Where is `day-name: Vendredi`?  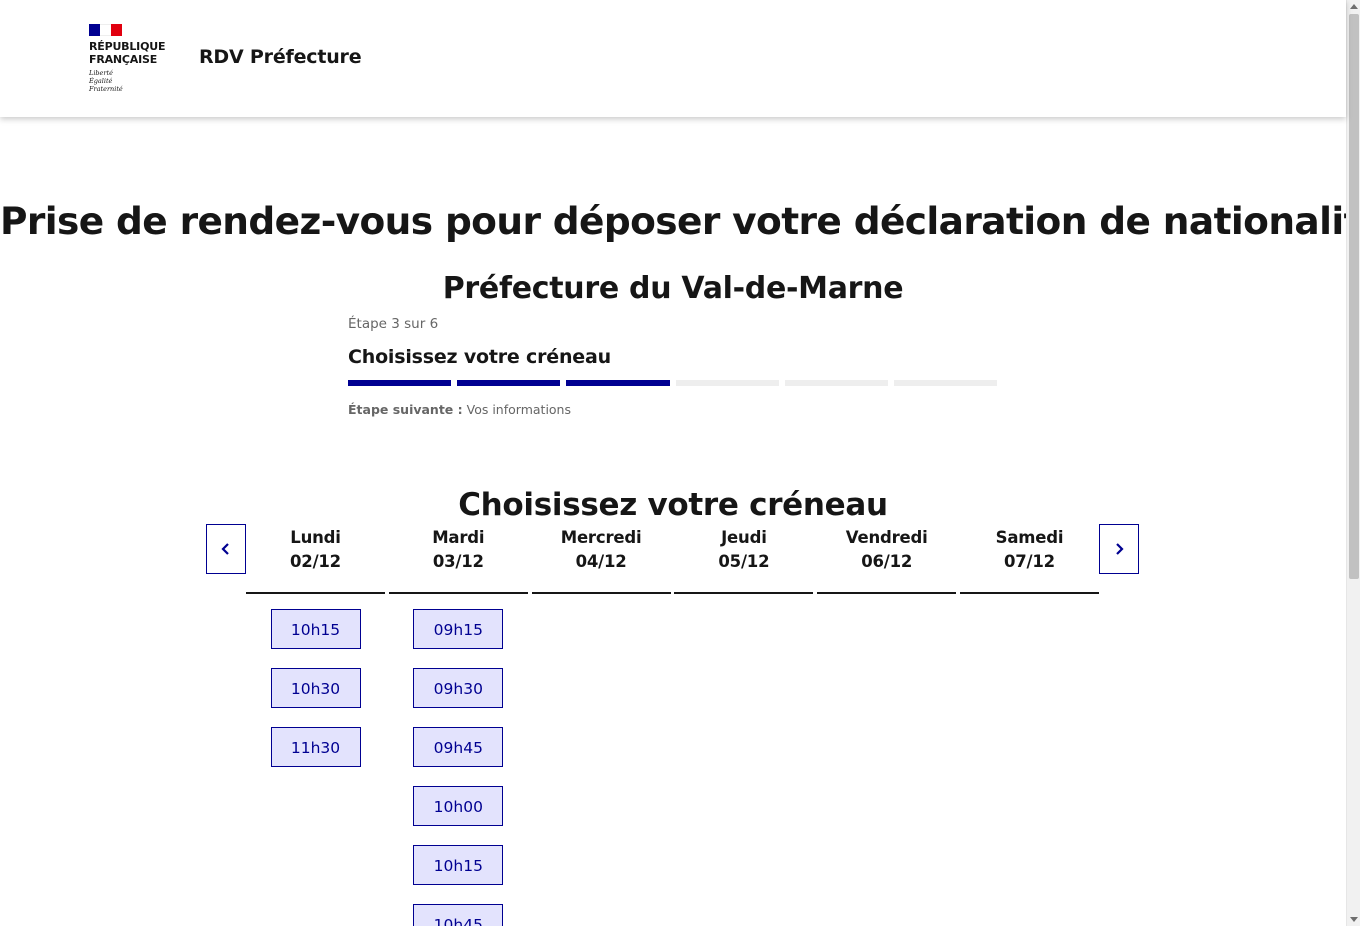 day-name: Vendredi is located at coordinates (886, 537).